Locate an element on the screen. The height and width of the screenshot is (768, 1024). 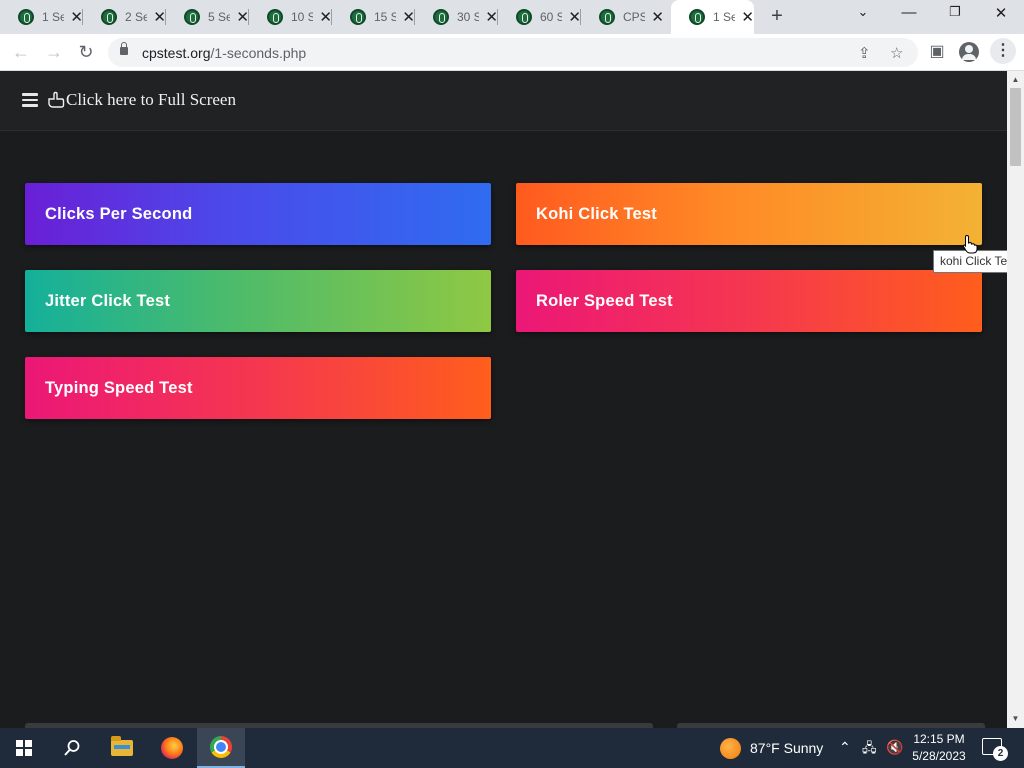
notification-count-badge: 2 is located at coordinates (1000, 753).